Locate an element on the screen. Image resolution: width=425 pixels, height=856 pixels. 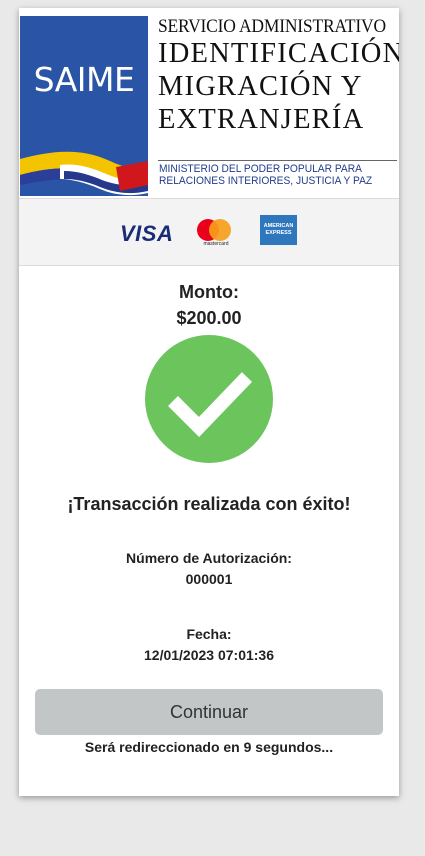
banner-line-3: MIGRACIÓN Y is located at coordinates (260, 86).